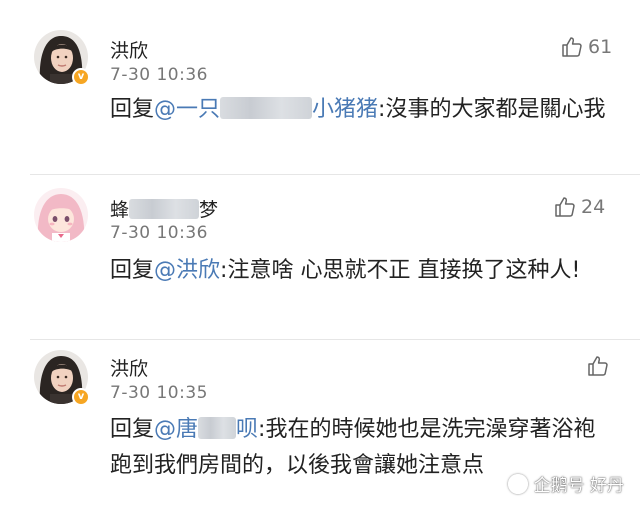 This screenshot has height=506, width=640. Describe the element at coordinates (247, 429) in the screenshot. I see `mention-text-end: 呗` at that location.